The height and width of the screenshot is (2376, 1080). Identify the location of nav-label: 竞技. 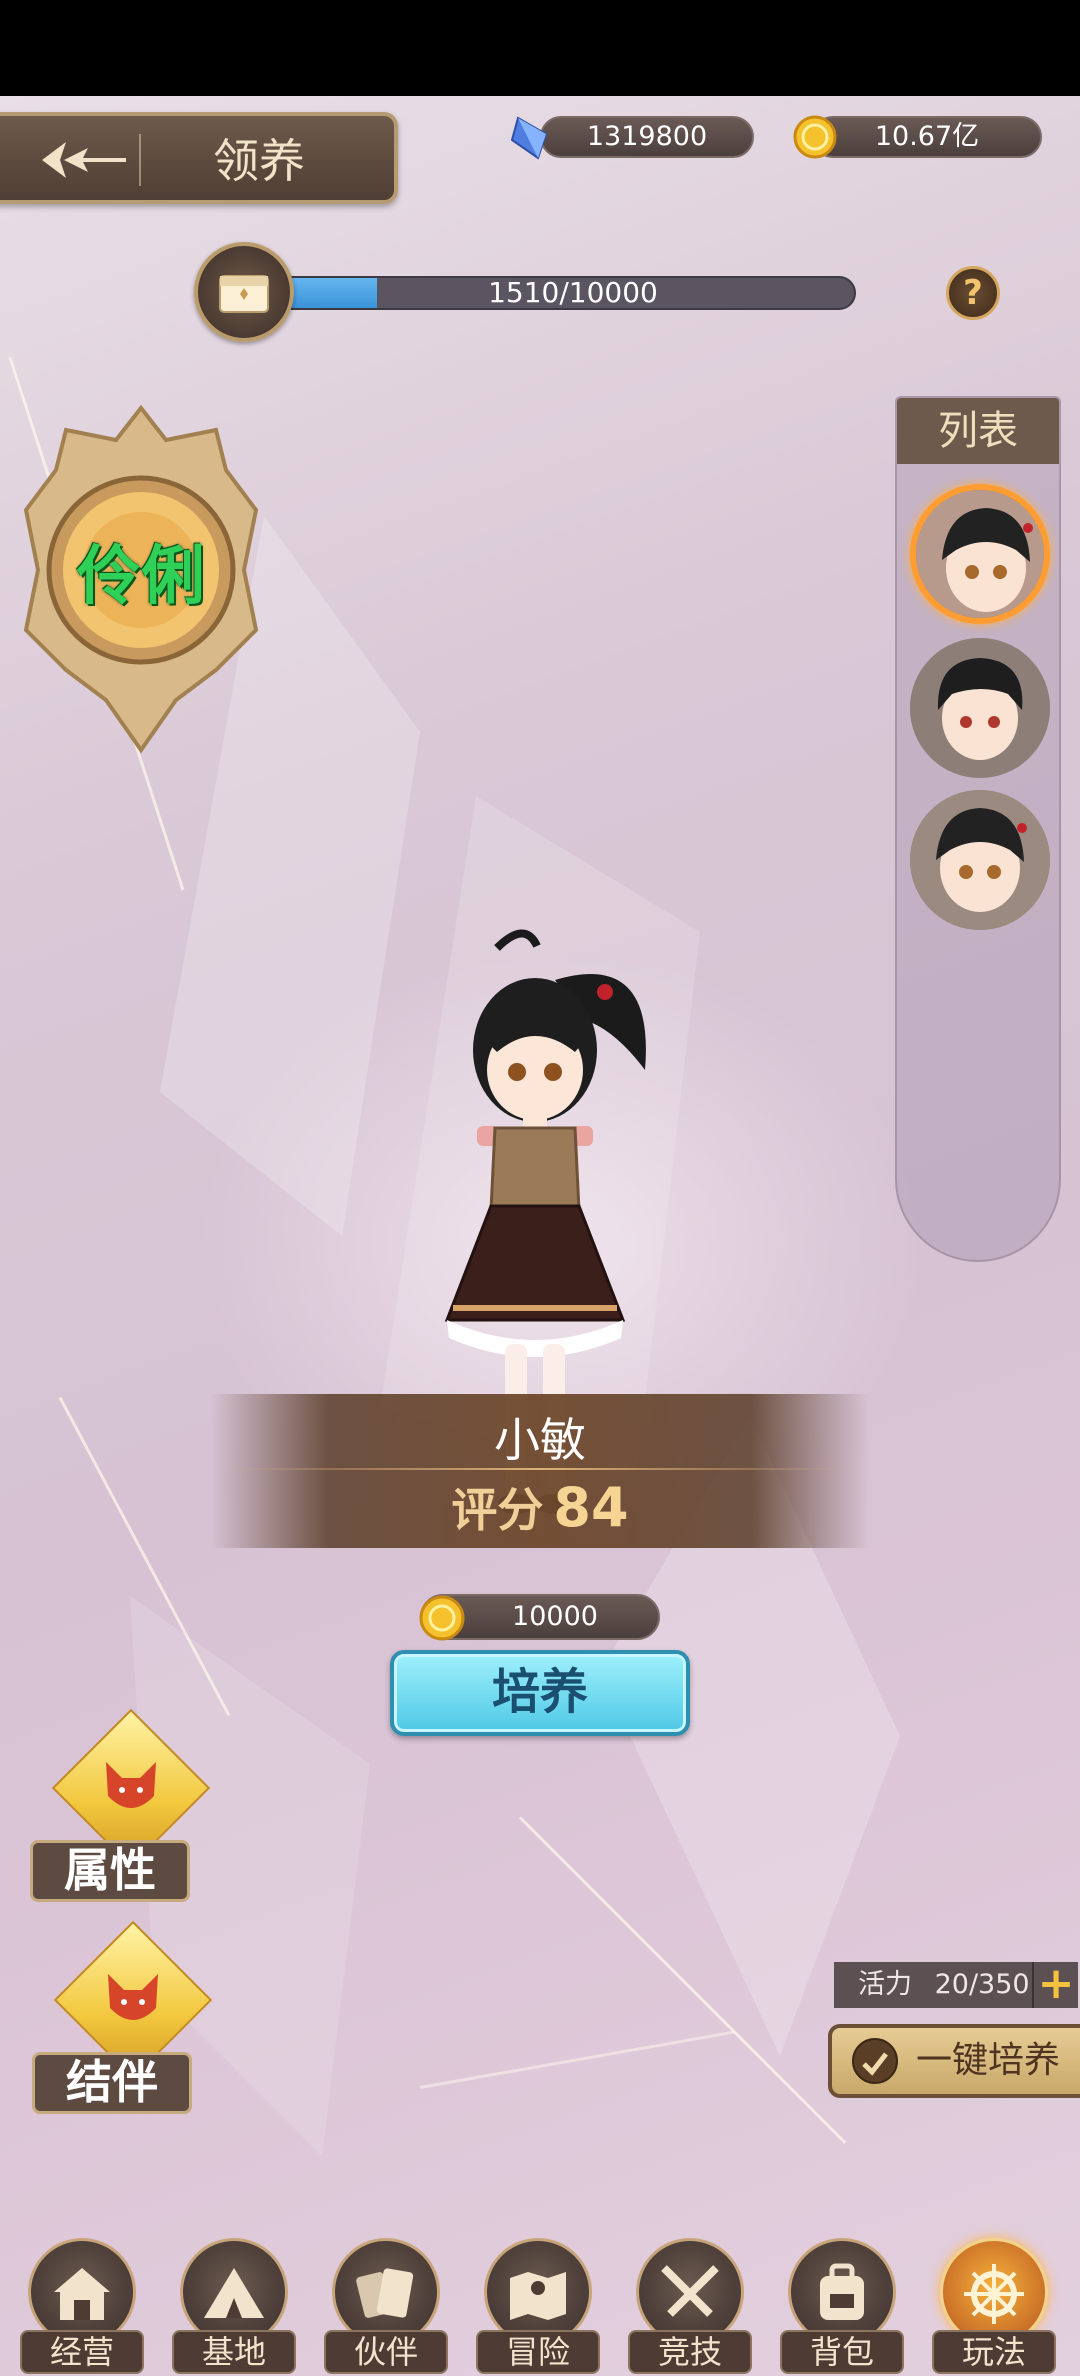
(690, 2352).